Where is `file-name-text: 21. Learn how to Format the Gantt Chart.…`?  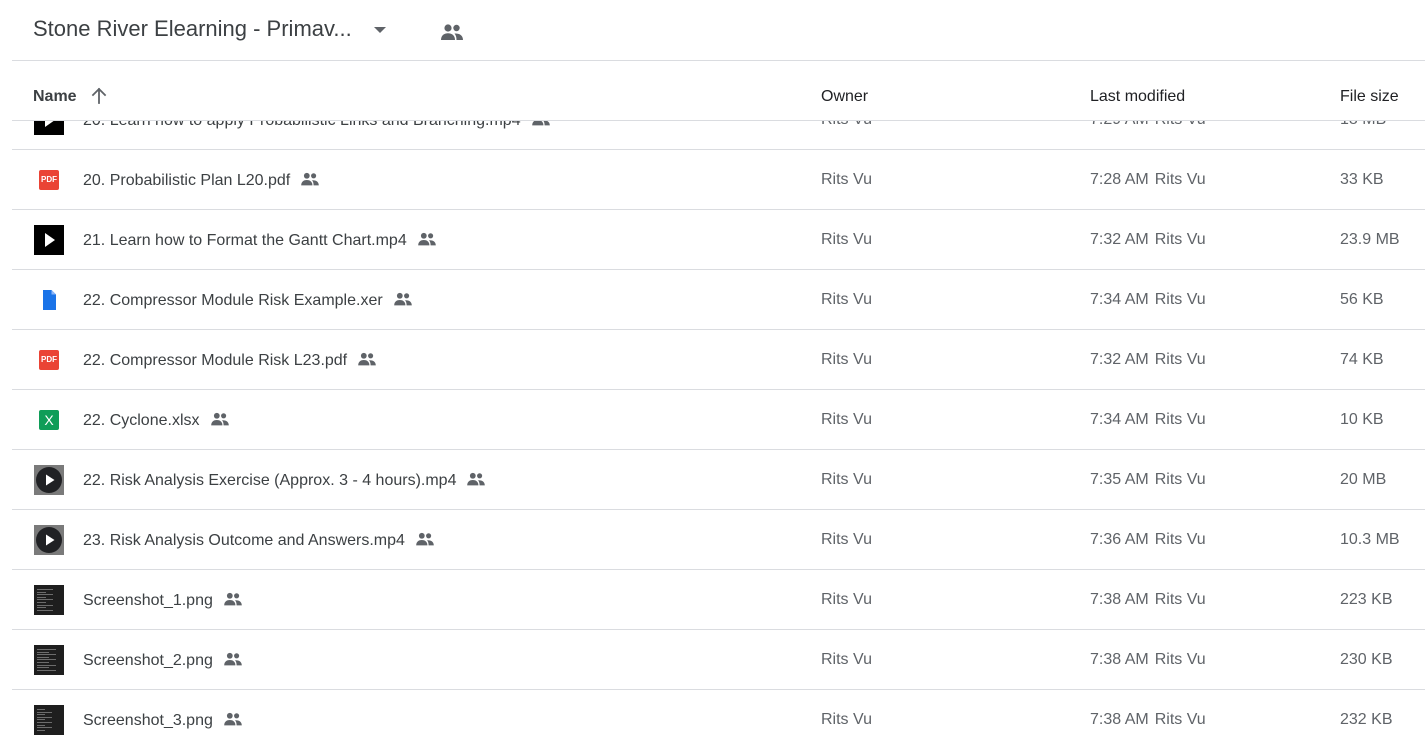 file-name-text: 21. Learn how to Format the Gantt Chart.… is located at coordinates (245, 240).